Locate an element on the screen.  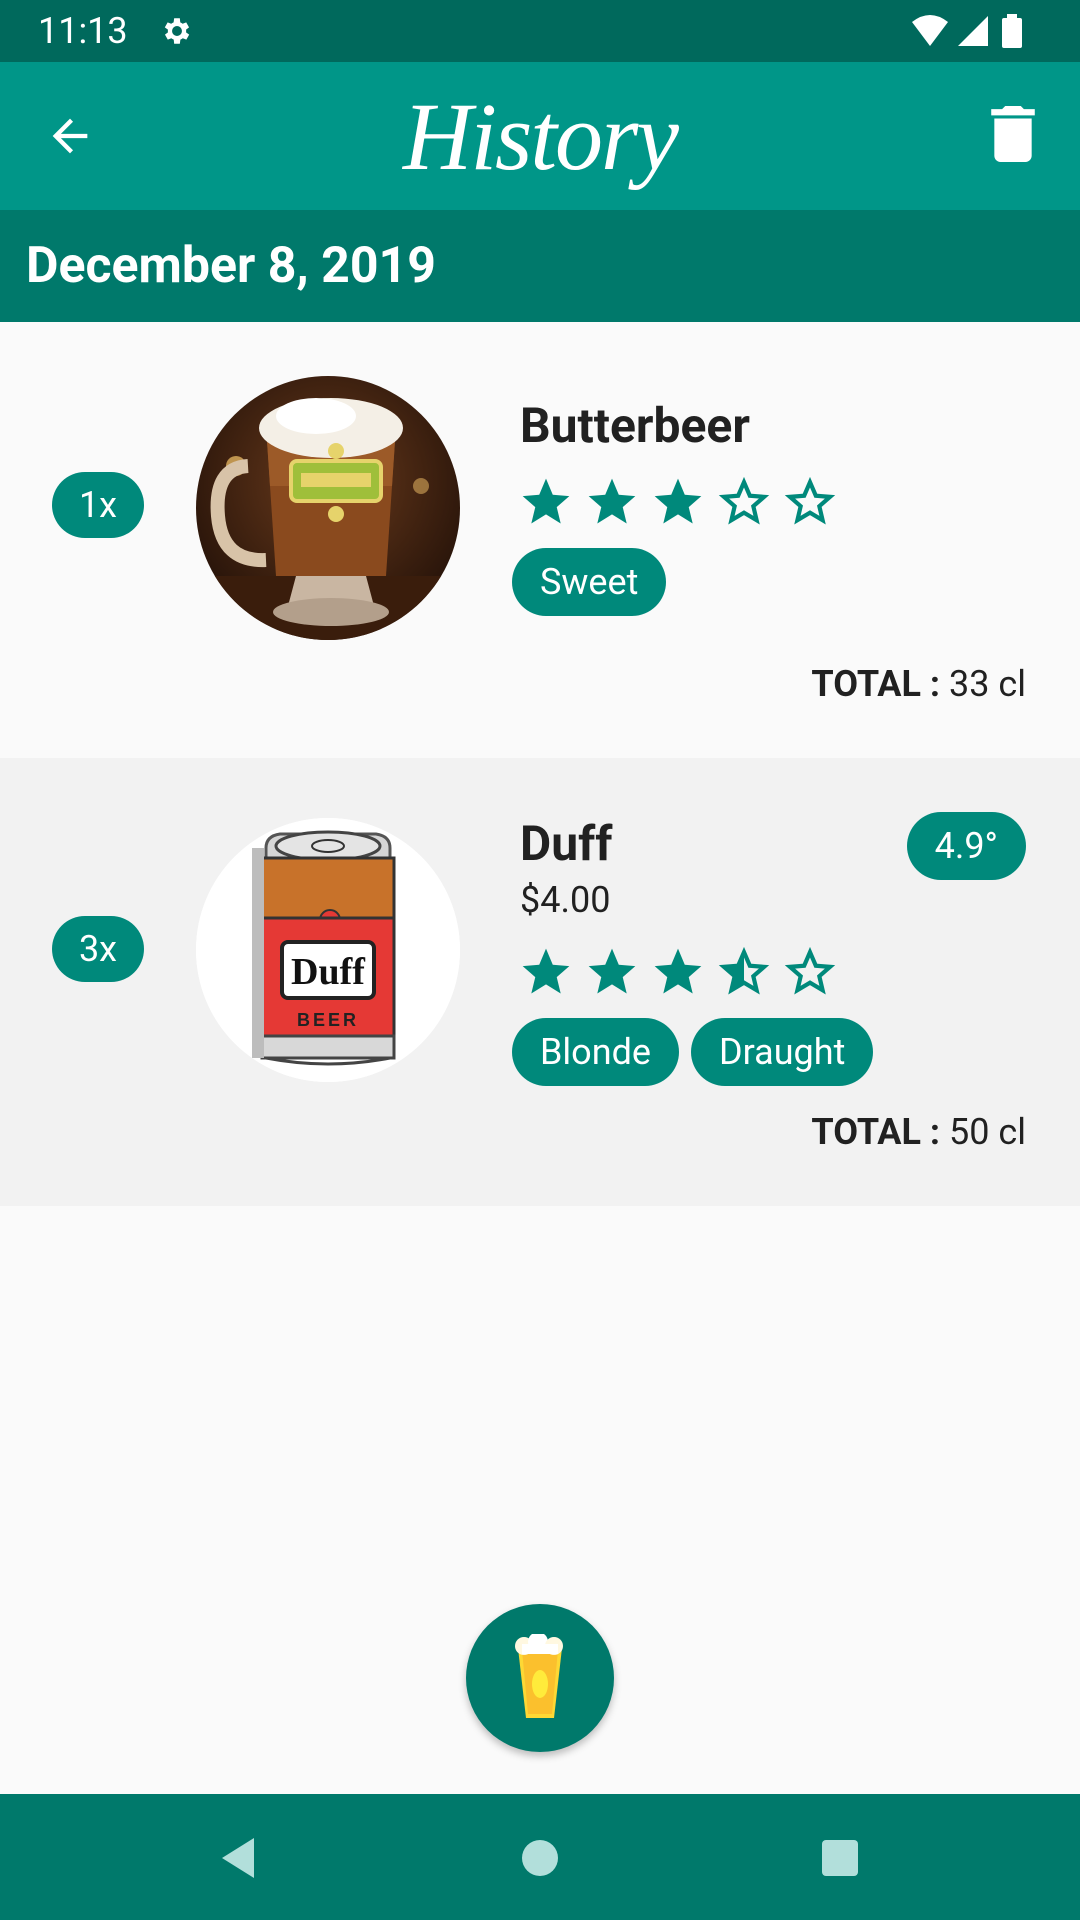
beer-price: $4.00 is located at coordinates (565, 900).